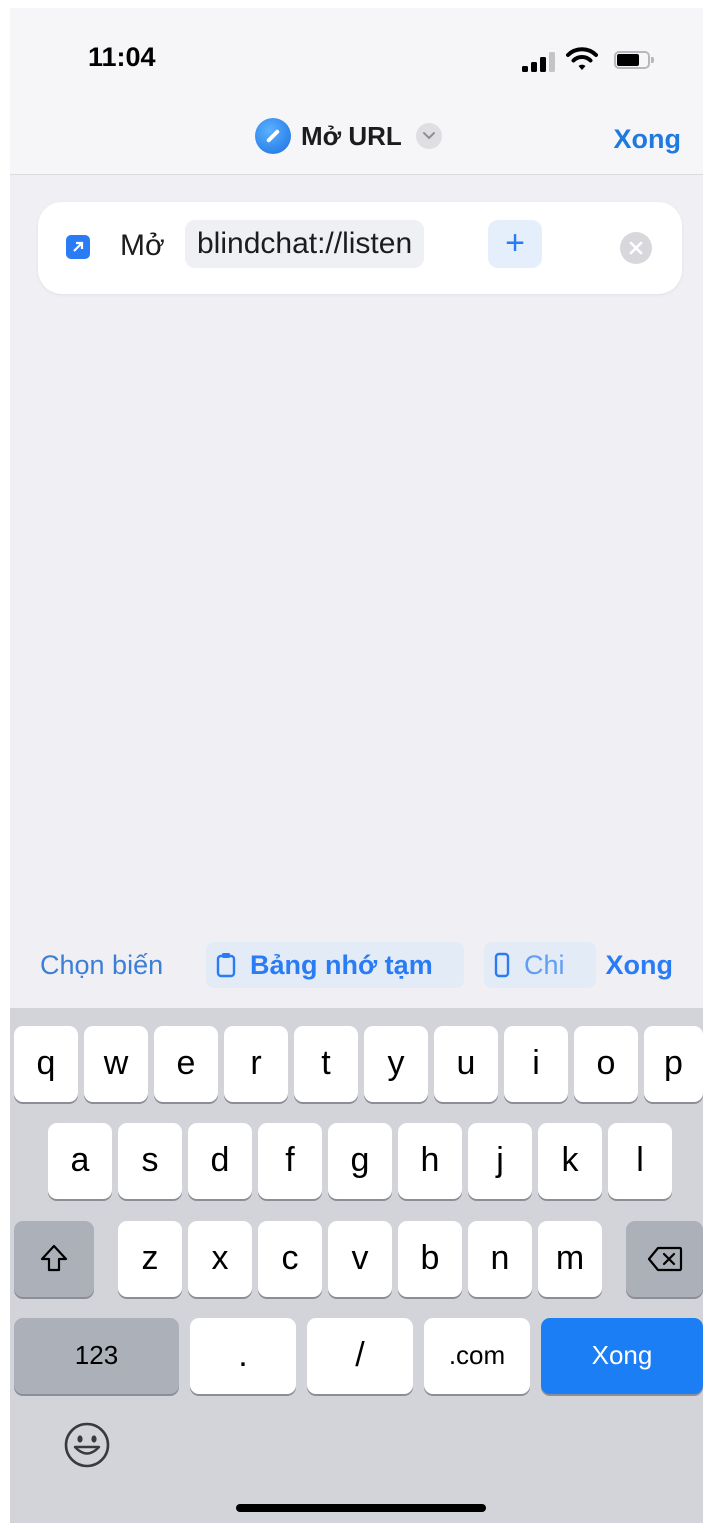 This screenshot has height=1523, width=703. What do you see at coordinates (640, 1161) in the screenshot?
I see `key-l: l` at bounding box center [640, 1161].